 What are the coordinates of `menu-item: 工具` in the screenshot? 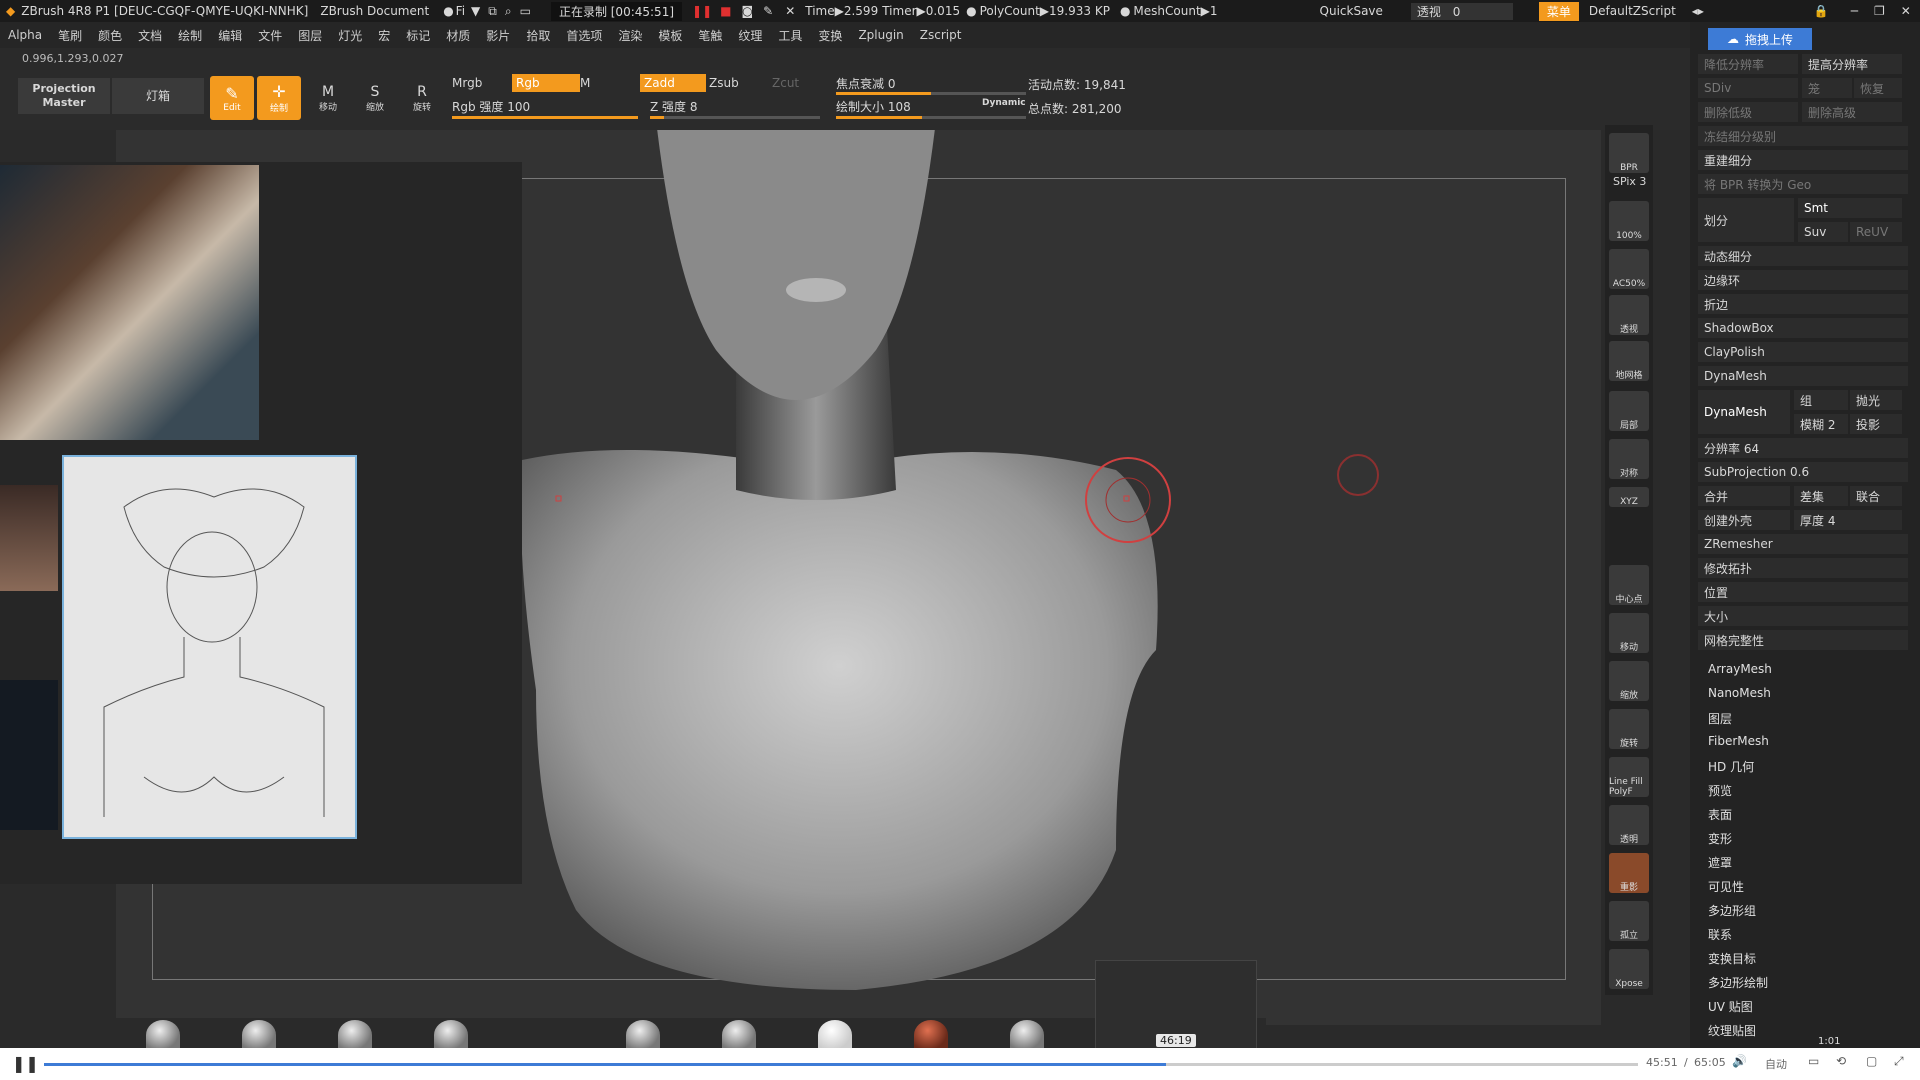 It's located at (790, 35).